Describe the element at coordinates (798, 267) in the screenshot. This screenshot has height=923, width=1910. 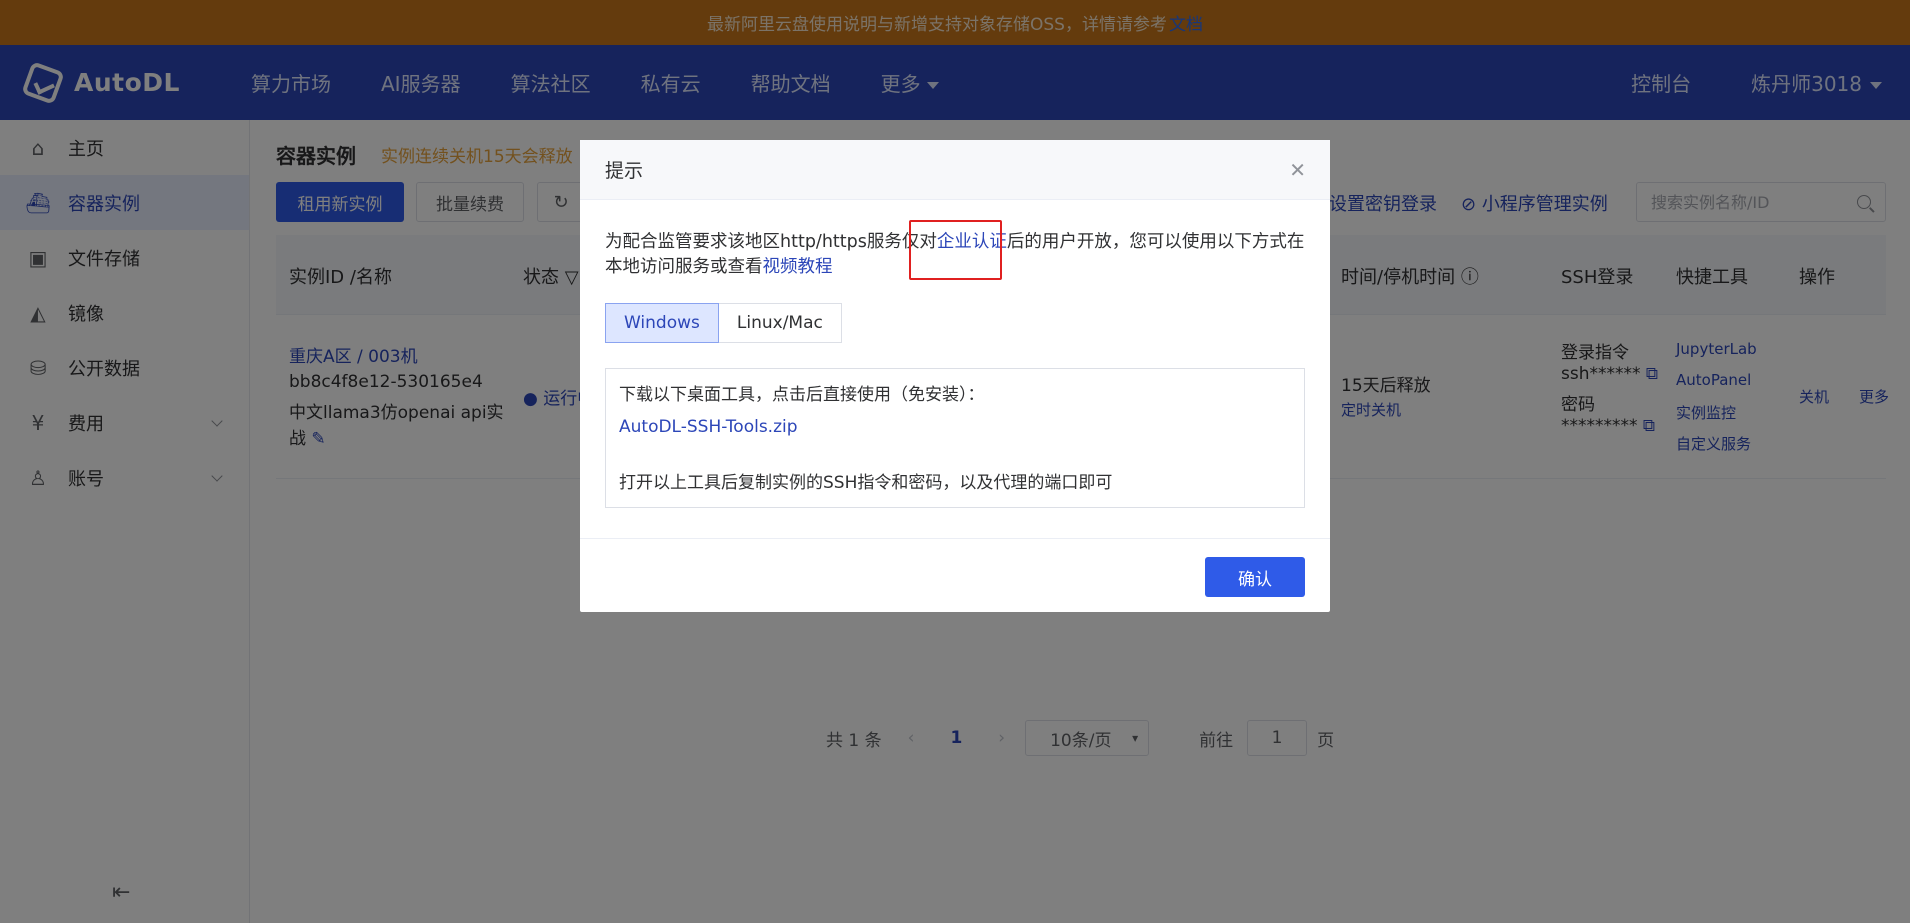
I see `video-tutorial-link: 视频教程` at that location.